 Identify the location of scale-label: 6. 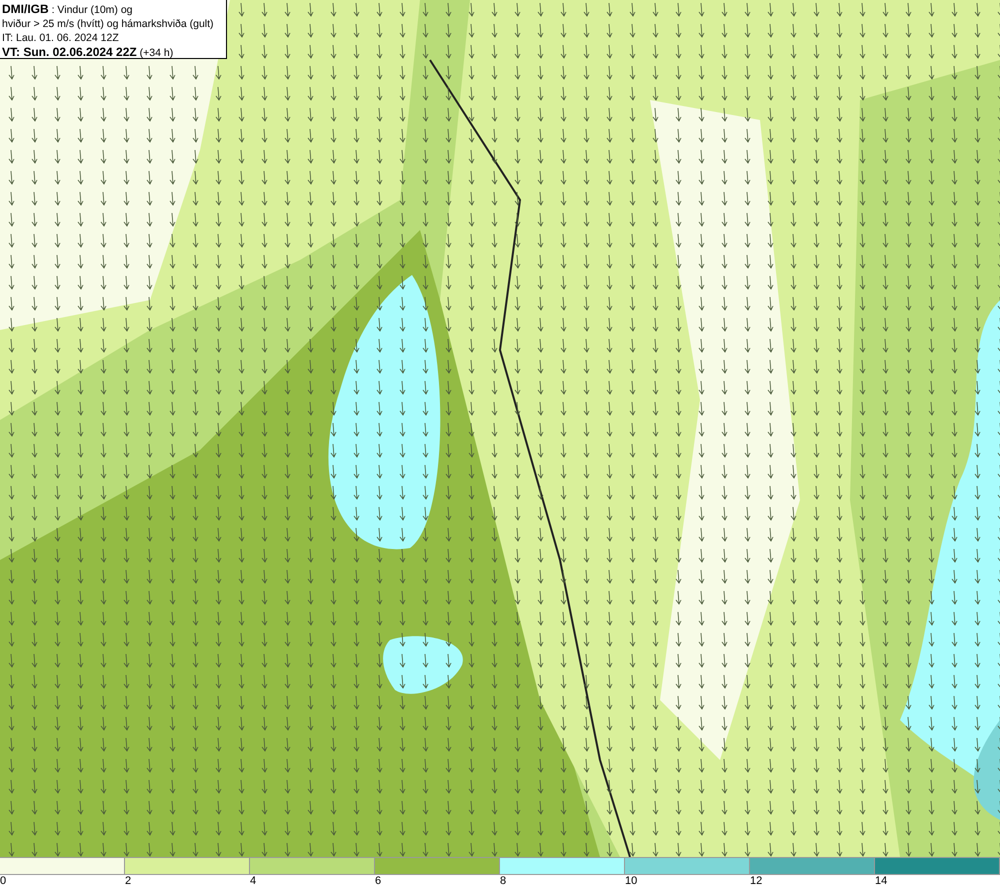
(378, 881).